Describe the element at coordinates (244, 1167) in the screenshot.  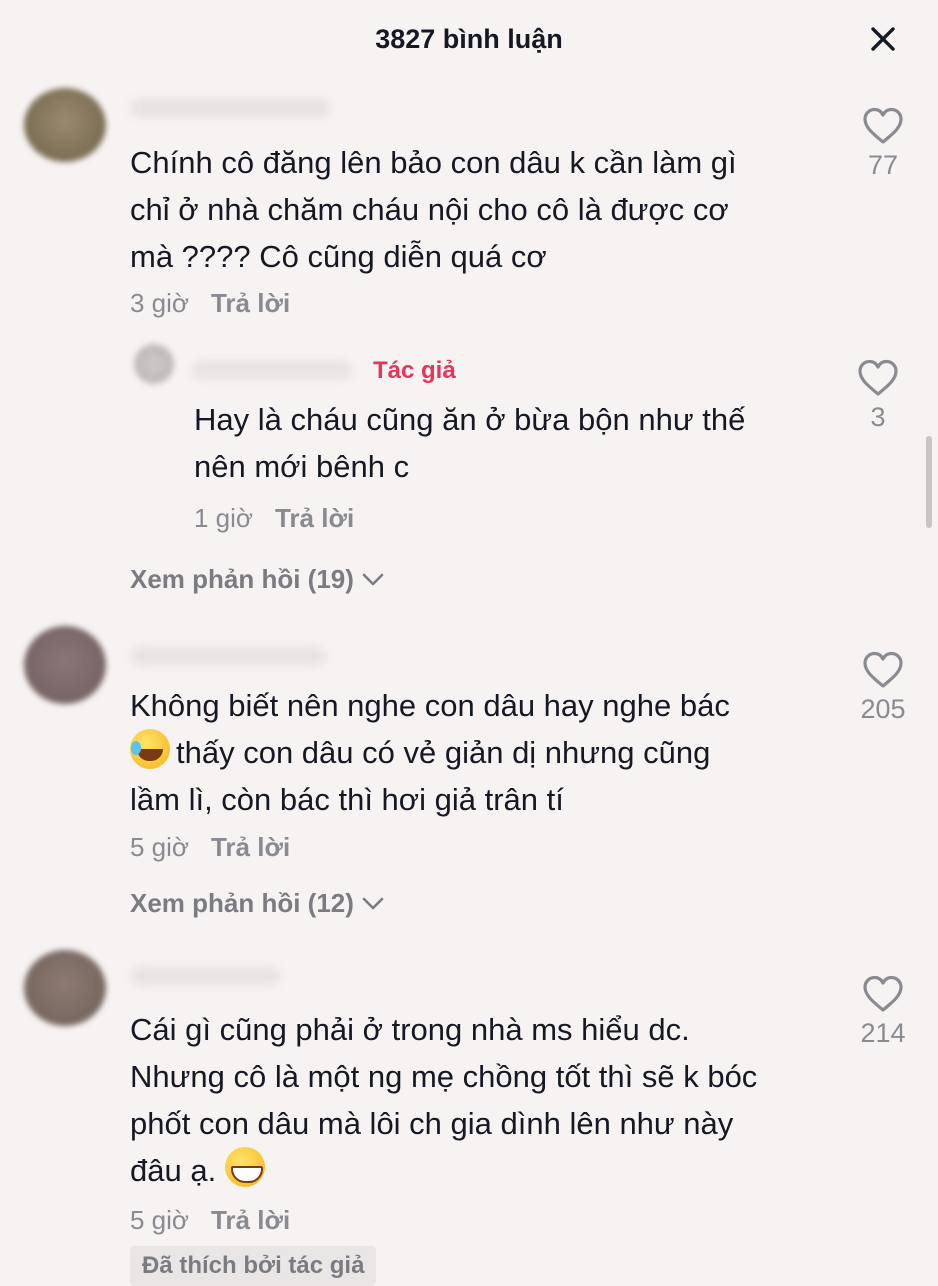
I see `grinning-face-emoji` at that location.